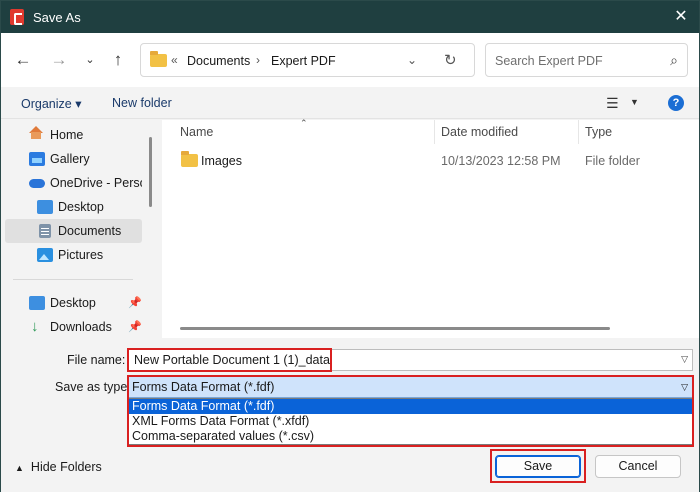  What do you see at coordinates (395, 328) in the screenshot?
I see `horizontal-scrollbar` at bounding box center [395, 328].